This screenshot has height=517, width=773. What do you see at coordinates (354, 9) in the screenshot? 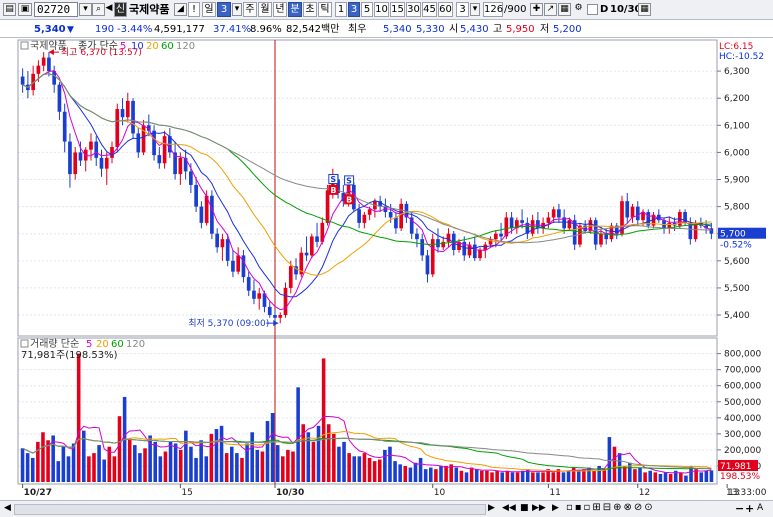
I see `interval-3: 3` at bounding box center [354, 9].